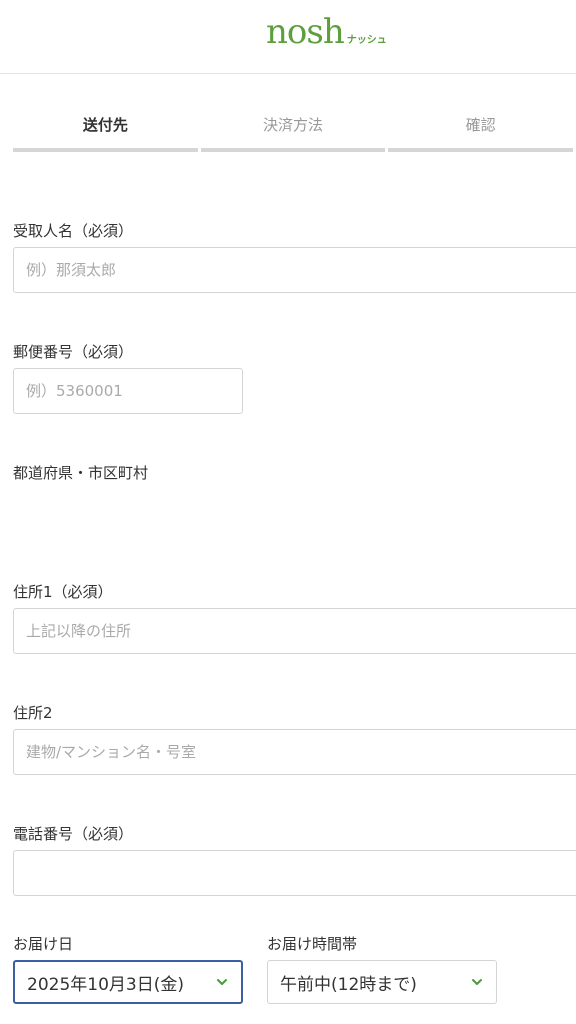 Image resolution: width=576 pixels, height=1024 pixels. Describe the element at coordinates (63, 592) in the screenshot. I see `address1-label: 住所1（必須）` at that location.